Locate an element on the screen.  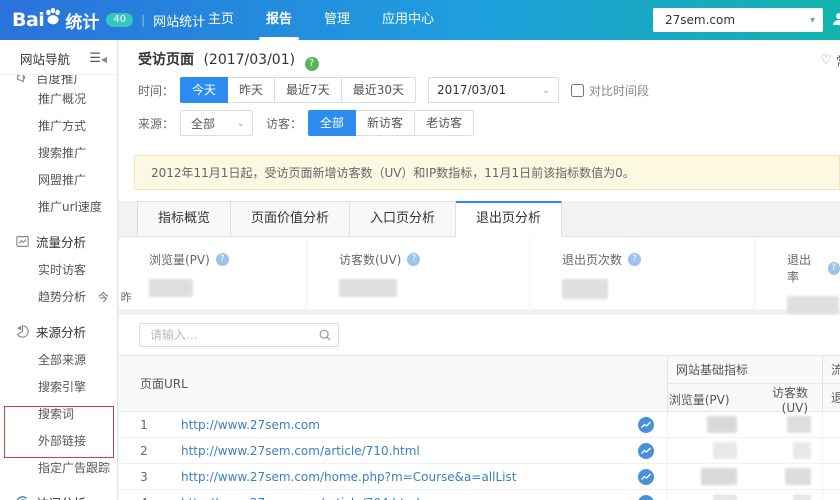
table-row: 2 http://www.27sem.com/article/710.html is located at coordinates (479, 451).